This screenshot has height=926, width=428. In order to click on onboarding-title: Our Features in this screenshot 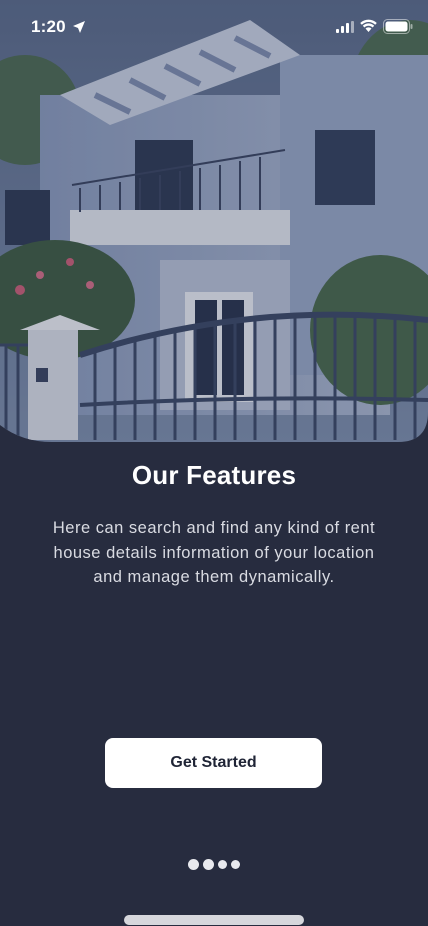, I will do `click(214, 475)`.